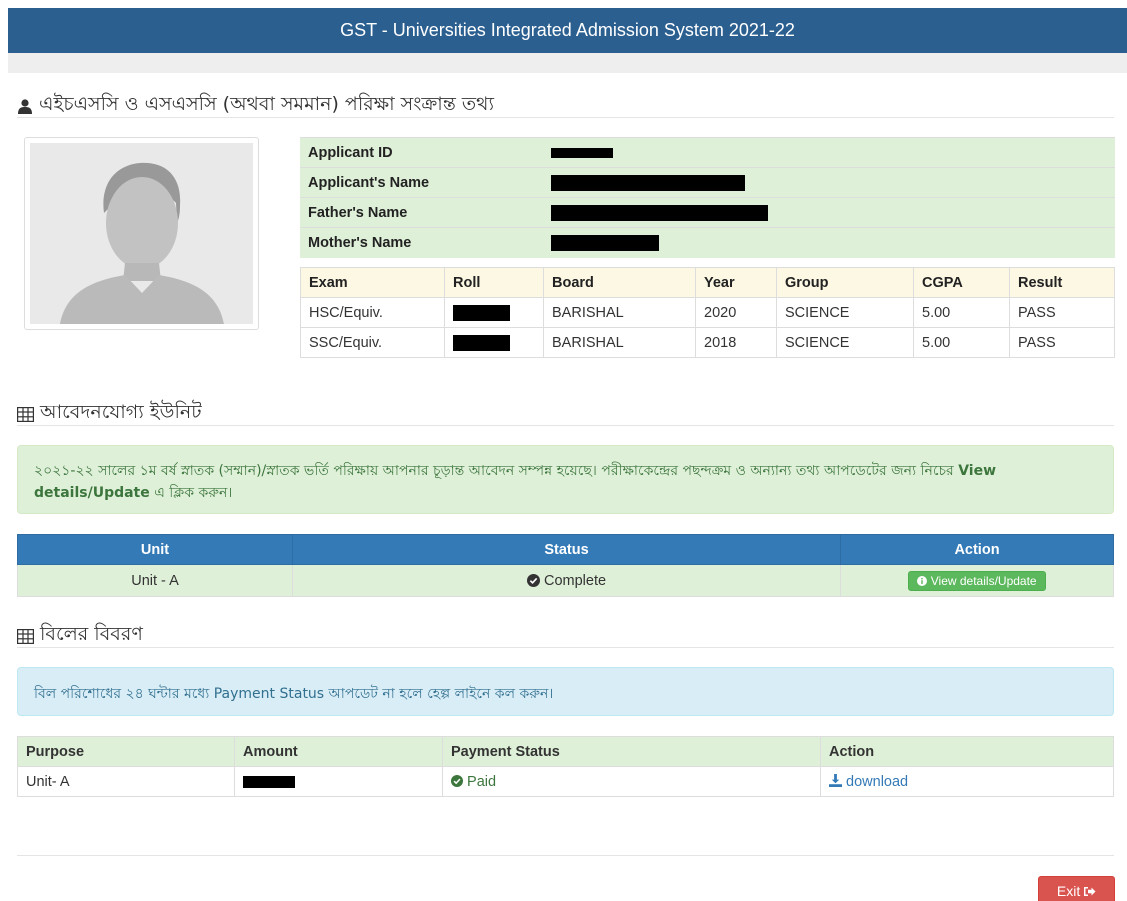 The height and width of the screenshot is (901, 1127). I want to click on table-header-row: Unit Status Action, so click(565, 549).